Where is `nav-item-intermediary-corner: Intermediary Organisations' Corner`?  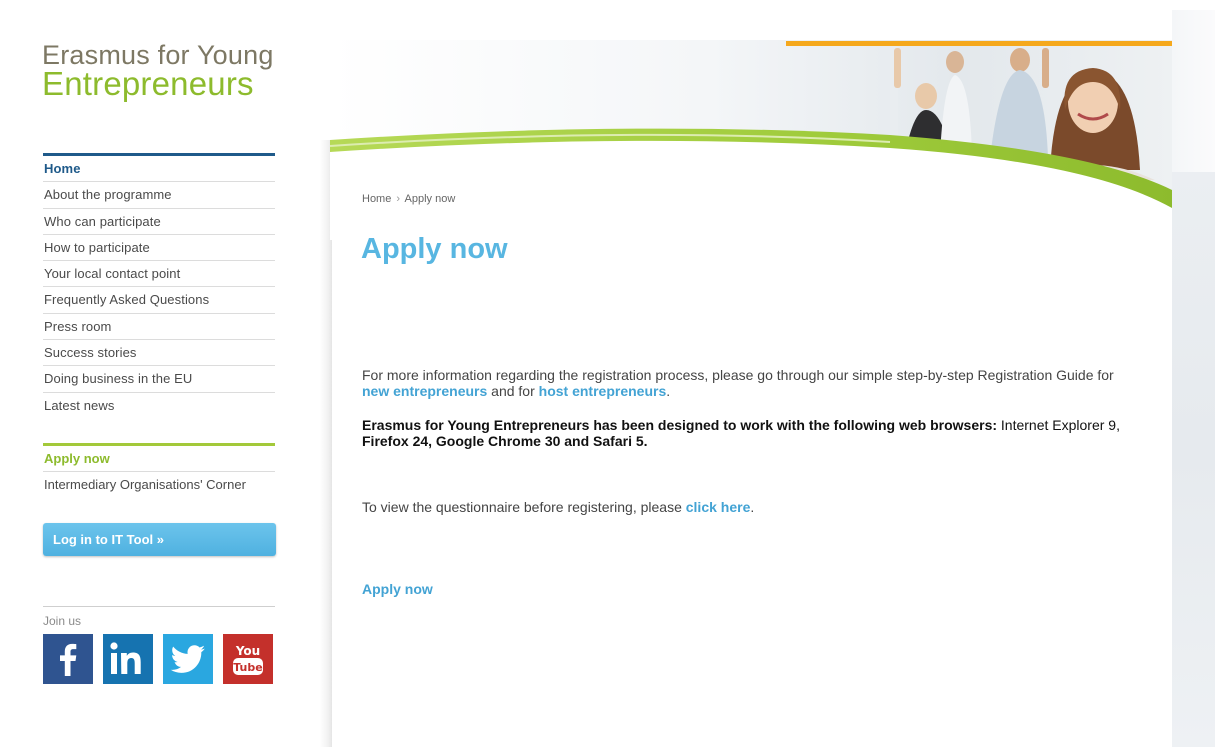
nav-item-intermediary-corner: Intermediary Organisations' Corner is located at coordinates (159, 485).